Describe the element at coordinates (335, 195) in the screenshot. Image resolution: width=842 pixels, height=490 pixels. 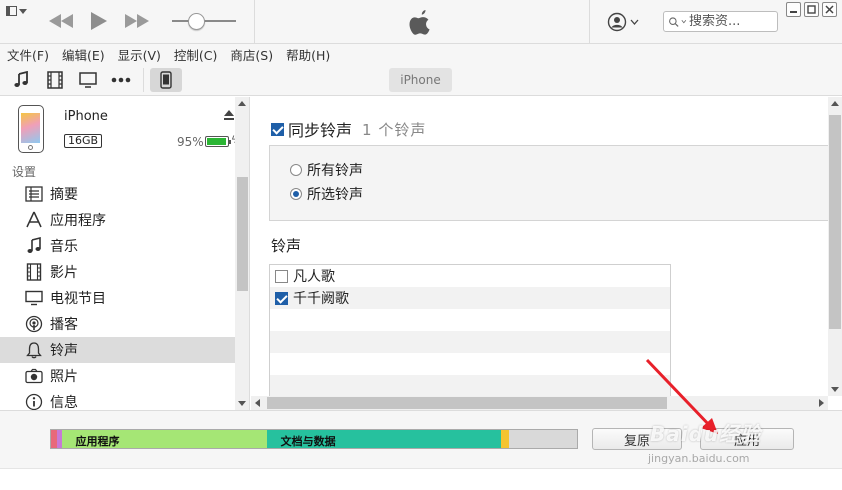
I see `option-label: 所选铃声` at that location.